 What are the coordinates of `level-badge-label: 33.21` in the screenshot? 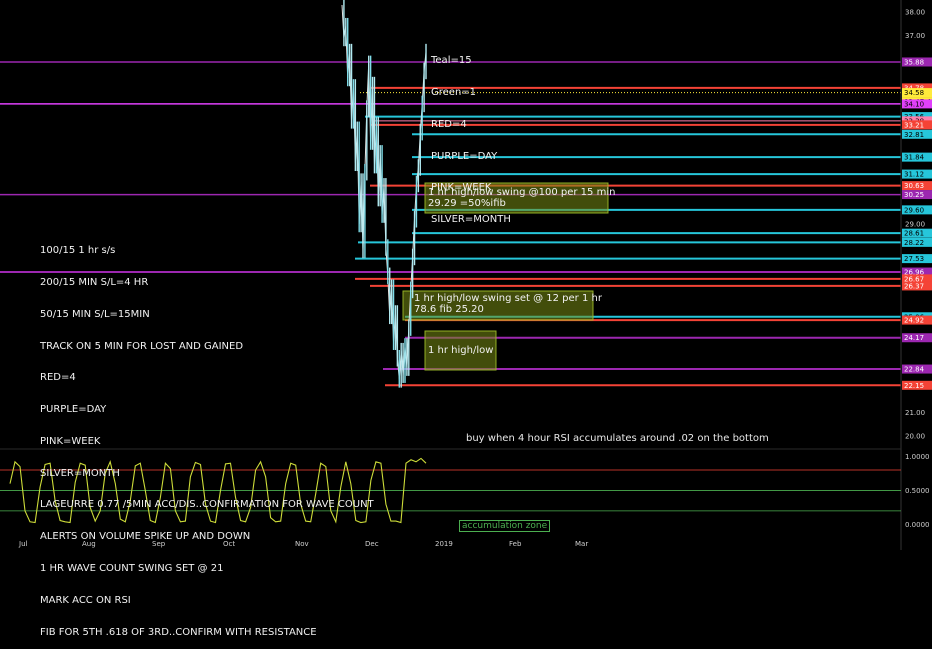 It's located at (914, 125).